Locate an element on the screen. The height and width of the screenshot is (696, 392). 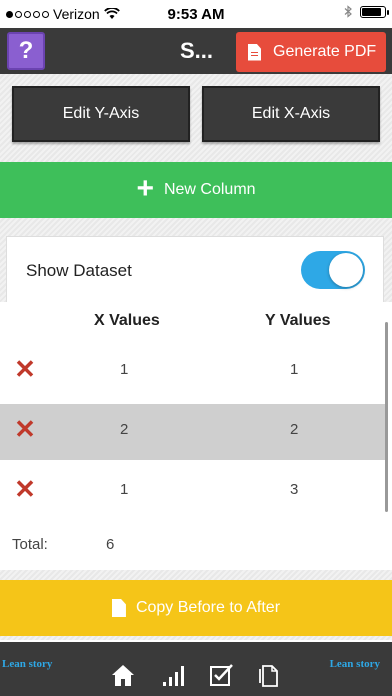
y-values-header: Y Values is located at coordinates (298, 320).